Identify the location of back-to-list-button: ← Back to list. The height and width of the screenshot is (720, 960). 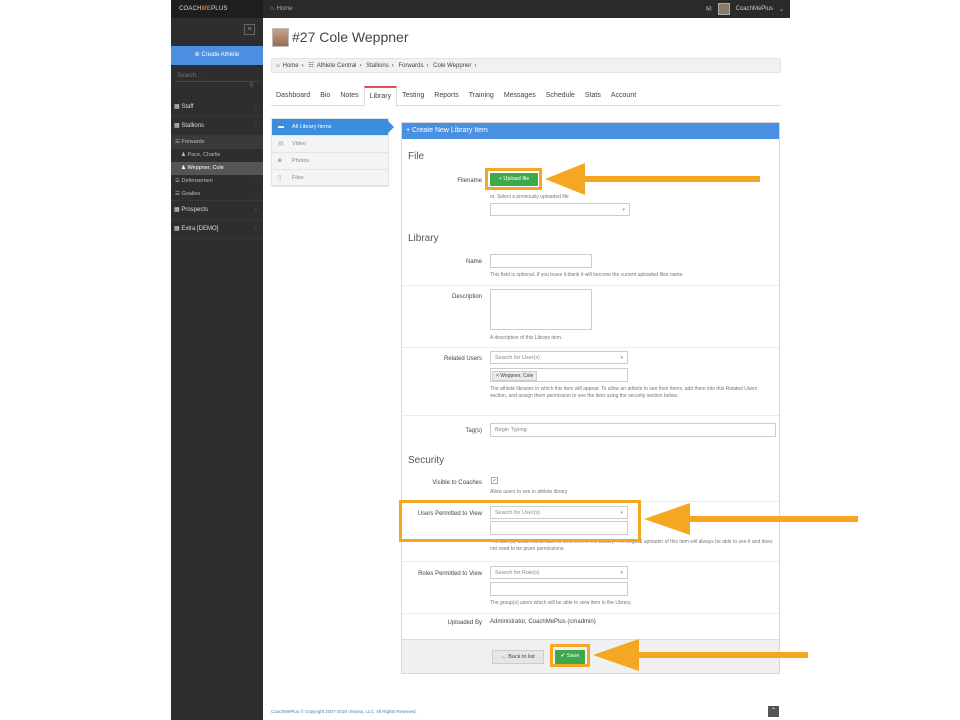
(518, 657).